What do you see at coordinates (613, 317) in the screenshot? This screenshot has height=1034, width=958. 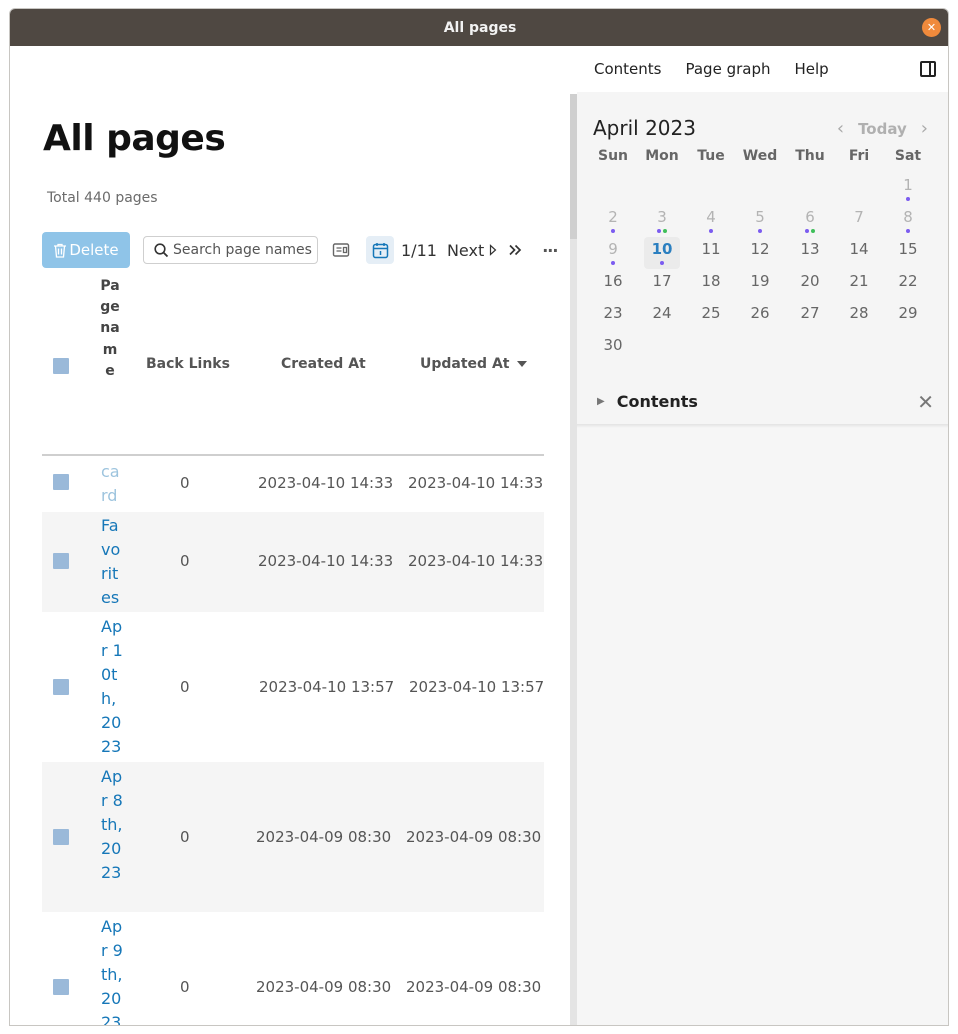 I see `calendar-day: 23` at bounding box center [613, 317].